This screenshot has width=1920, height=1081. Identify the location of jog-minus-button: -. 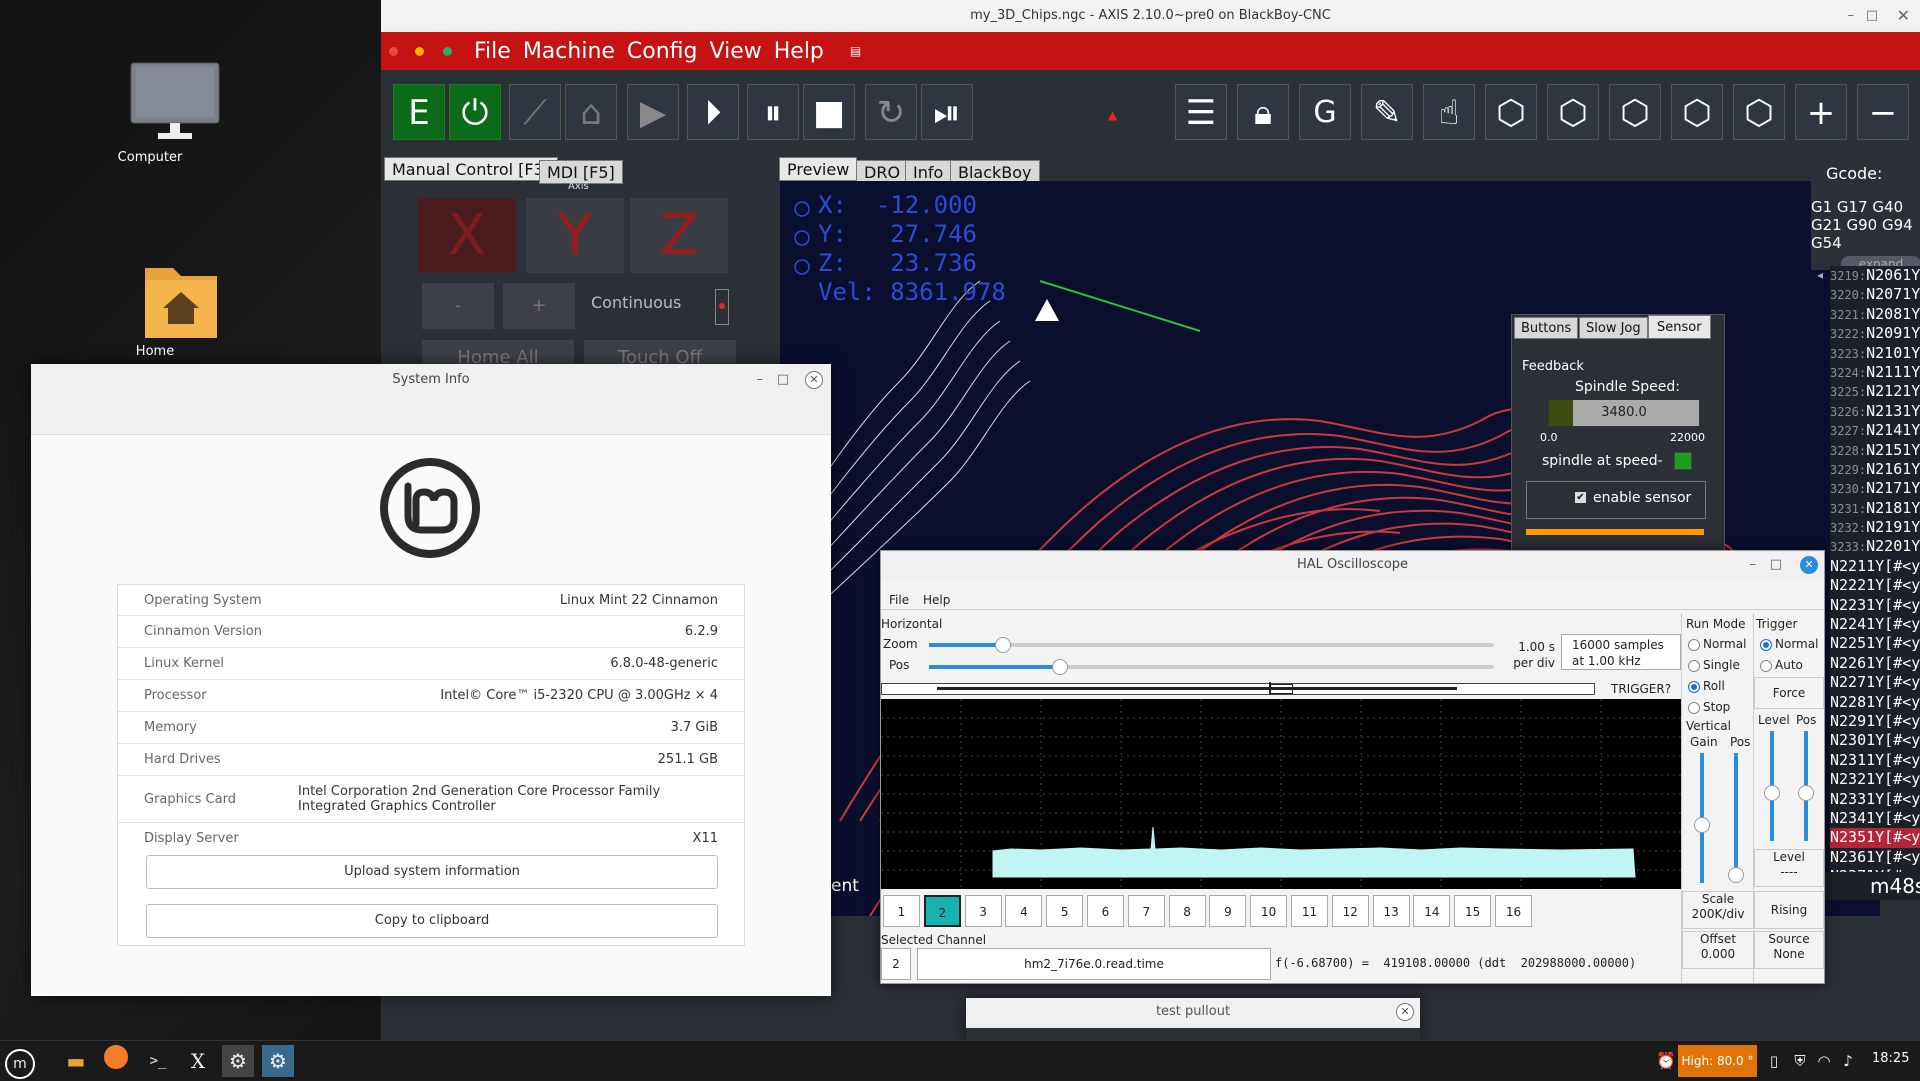
(458, 306).